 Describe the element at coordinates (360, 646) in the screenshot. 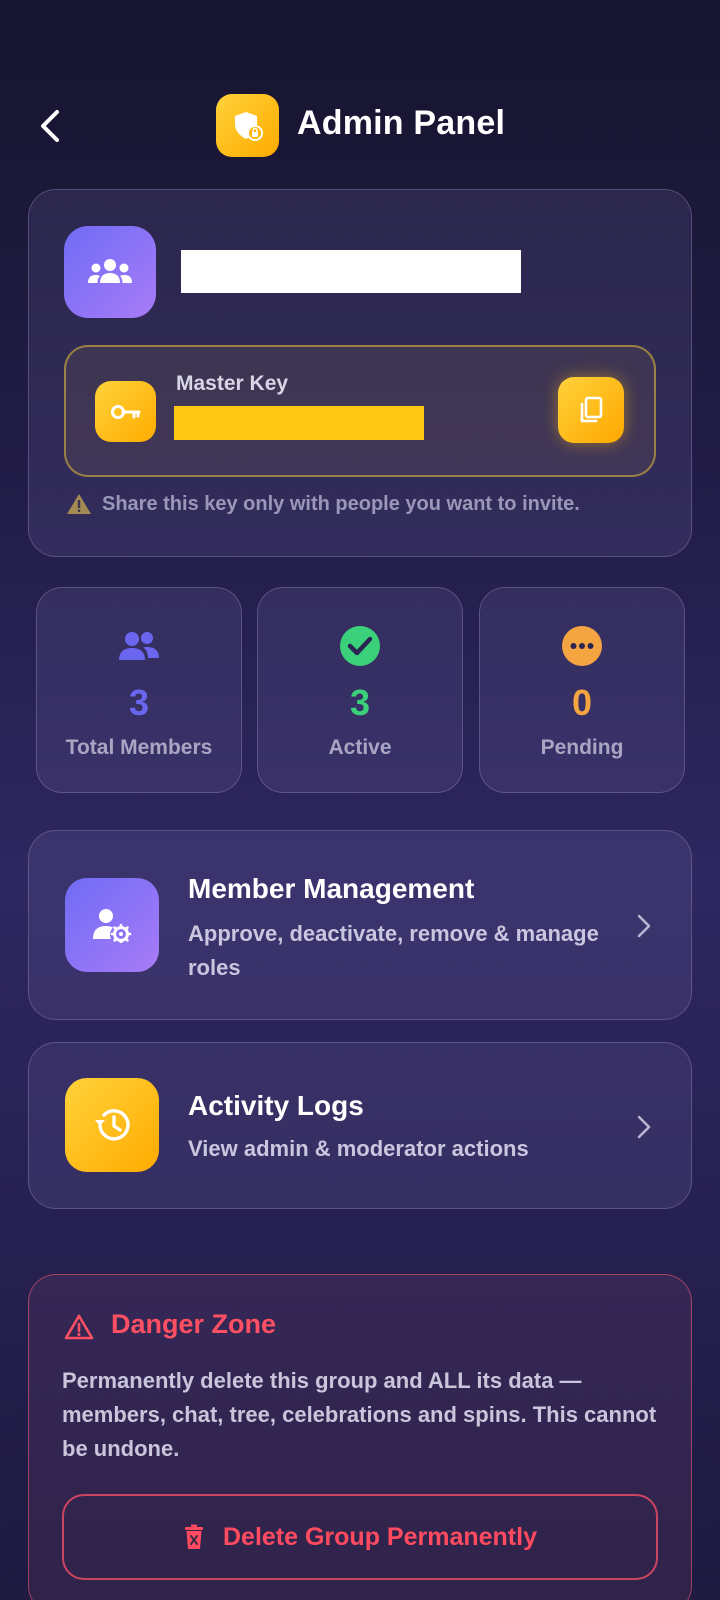

I see `check-circle-icon` at that location.